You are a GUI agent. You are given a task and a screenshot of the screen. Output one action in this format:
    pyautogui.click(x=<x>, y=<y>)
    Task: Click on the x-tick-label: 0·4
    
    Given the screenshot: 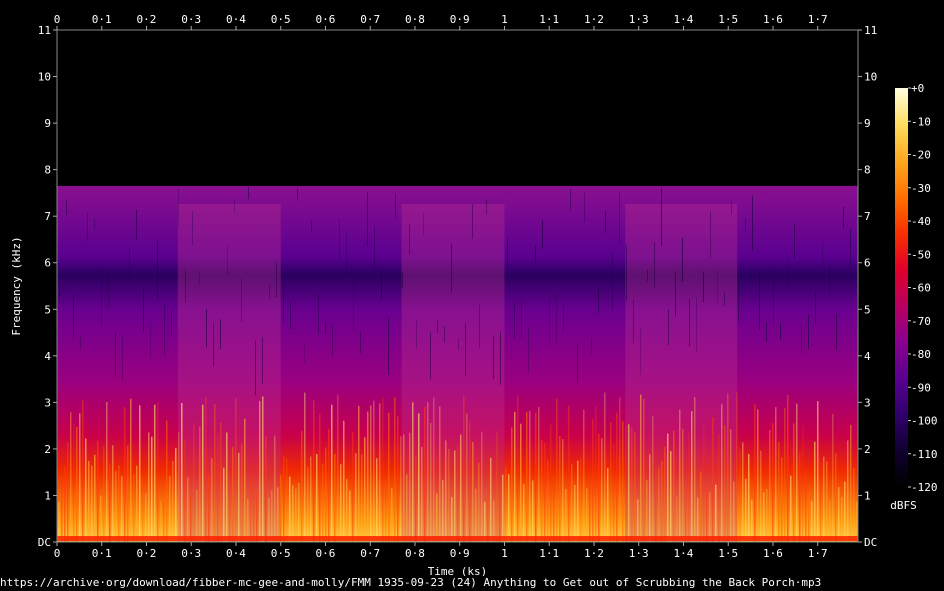 What is the action you would take?
    pyautogui.click(x=236, y=19)
    